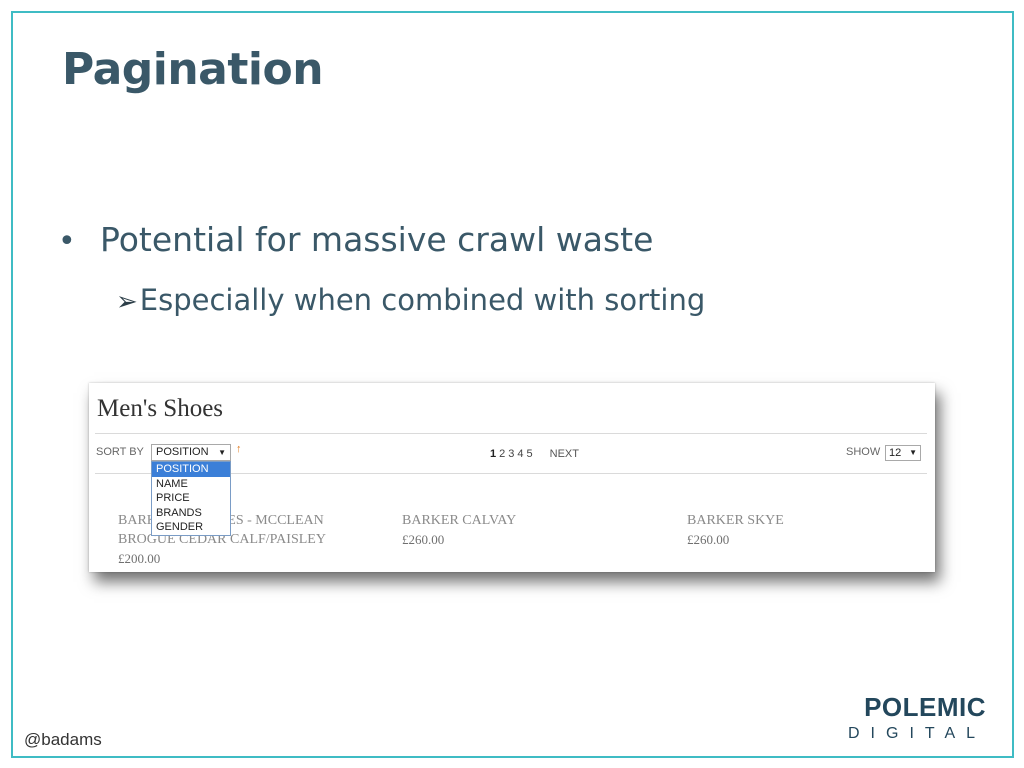 Image resolution: width=1024 pixels, height=768 pixels. What do you see at coordinates (520, 454) in the screenshot?
I see `page-link-4: 4` at bounding box center [520, 454].